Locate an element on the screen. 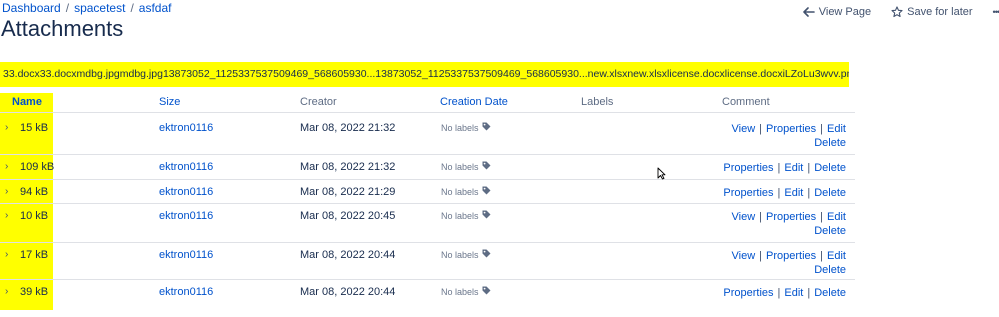  creation-date: Mar 08, 2022 20:45 is located at coordinates (348, 216).